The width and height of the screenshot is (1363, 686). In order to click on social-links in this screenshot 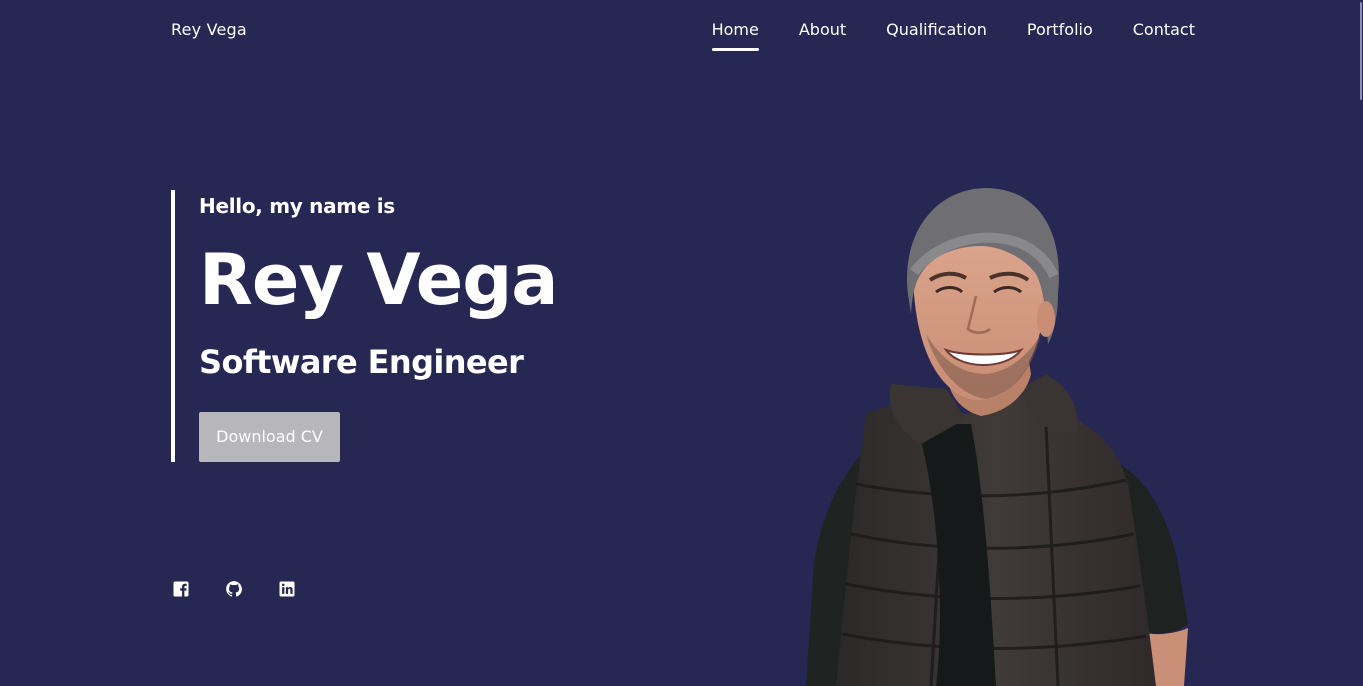, I will do `click(234, 589)`.